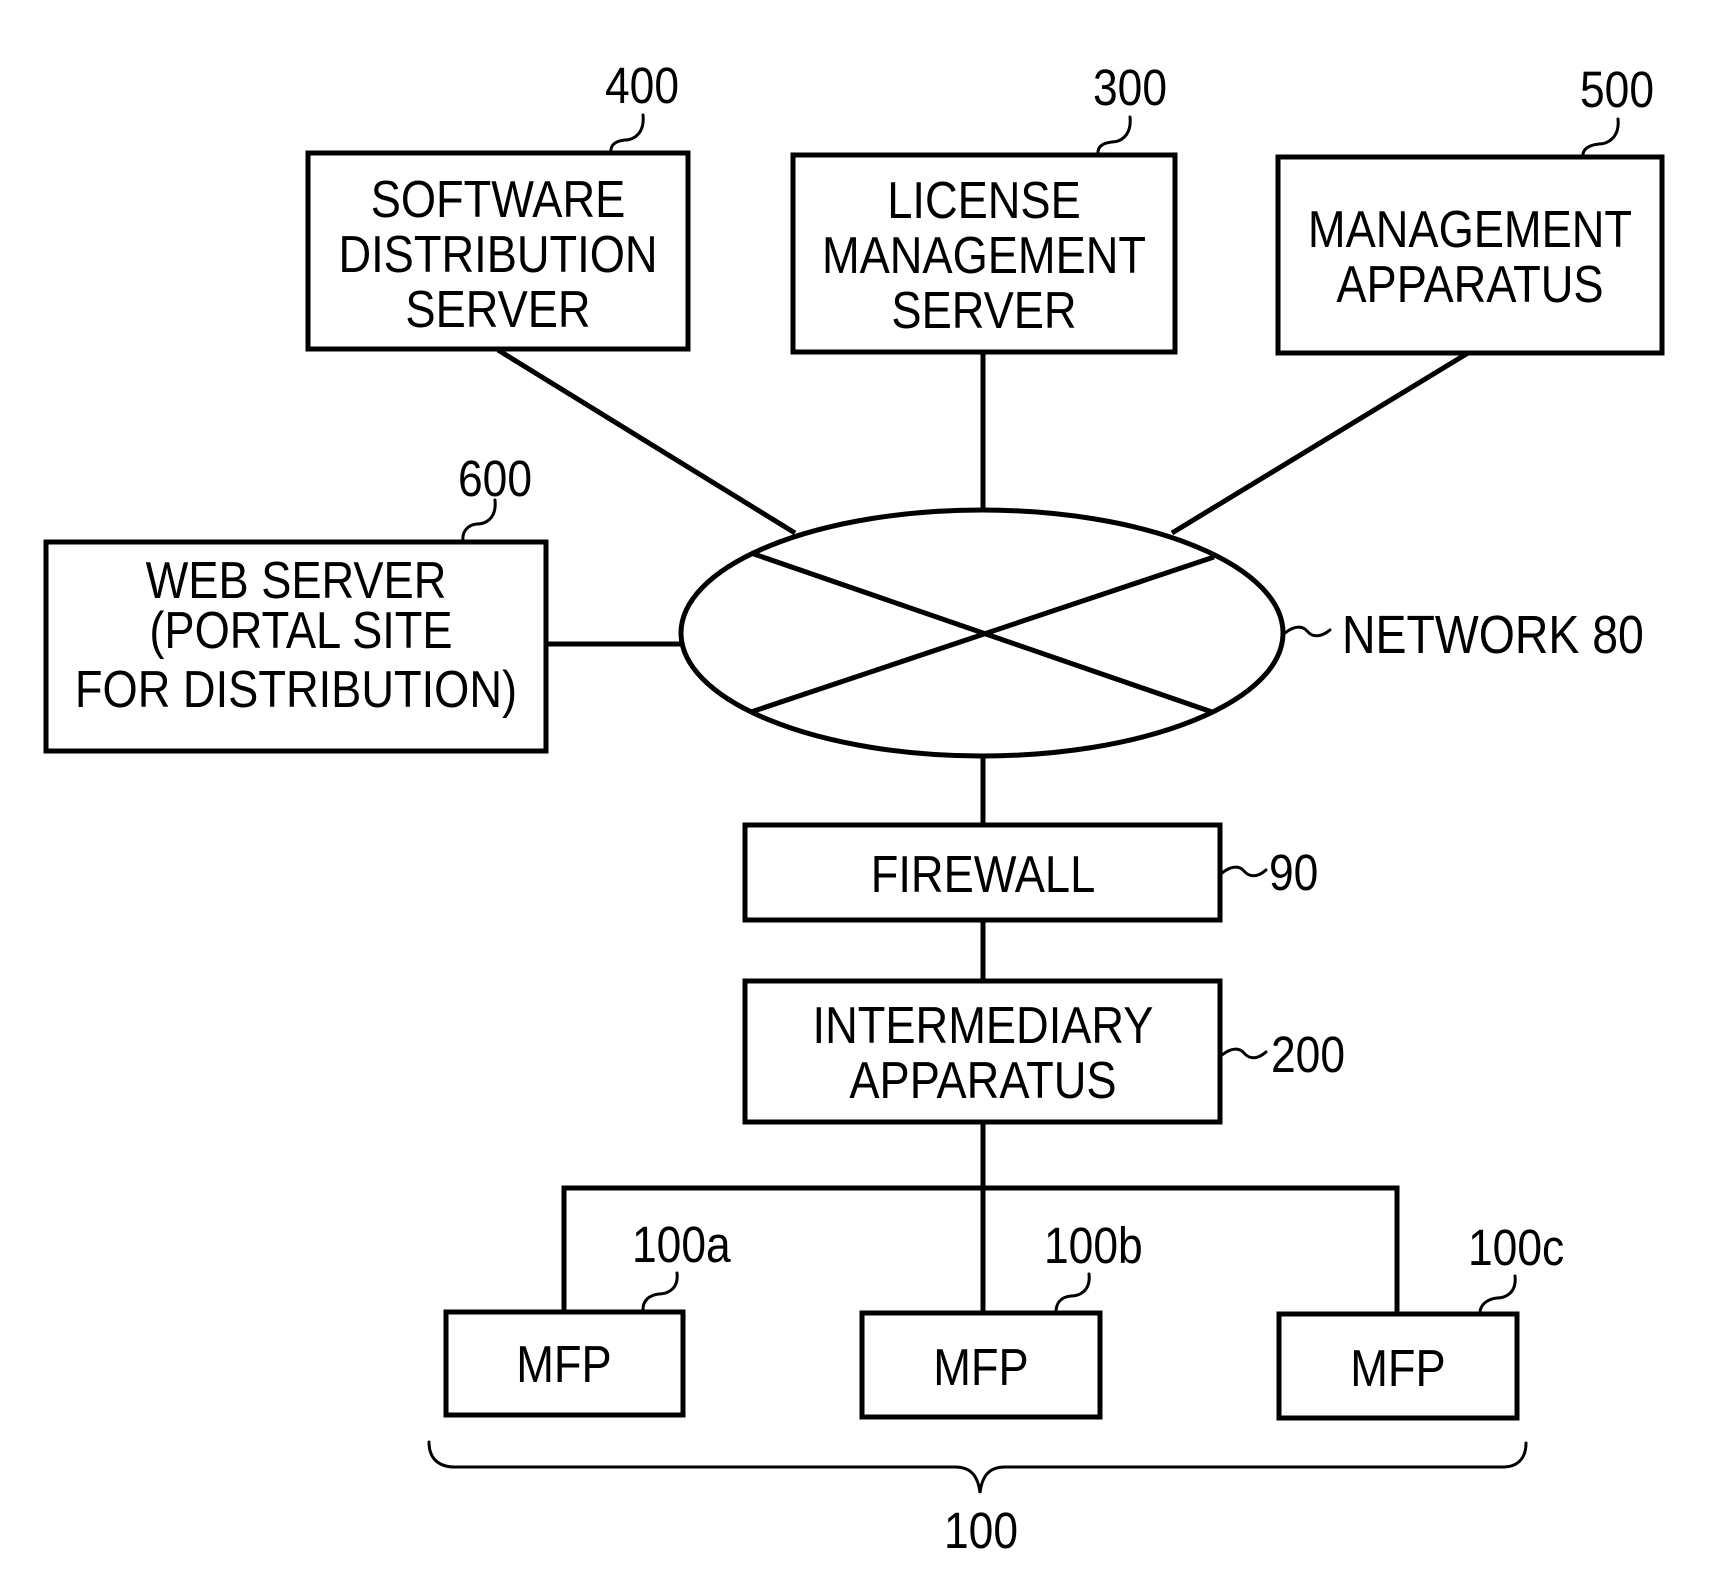 This screenshot has width=1730, height=1583. What do you see at coordinates (296, 581) in the screenshot?
I see `web-server-line-1: WEB SERVER` at bounding box center [296, 581].